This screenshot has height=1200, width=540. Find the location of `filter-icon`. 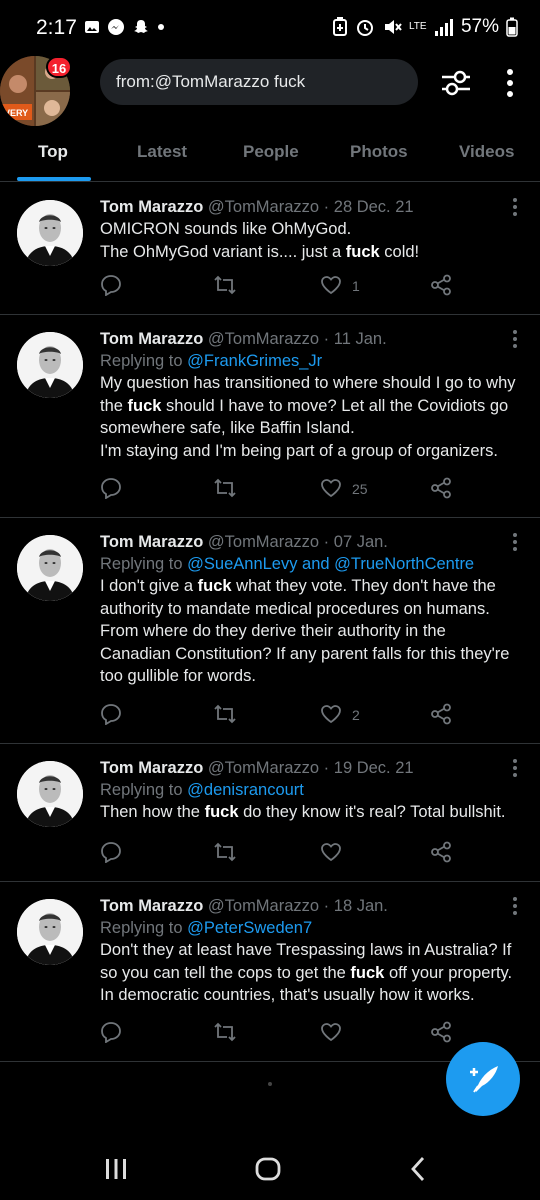

filter-icon is located at coordinates (456, 83).